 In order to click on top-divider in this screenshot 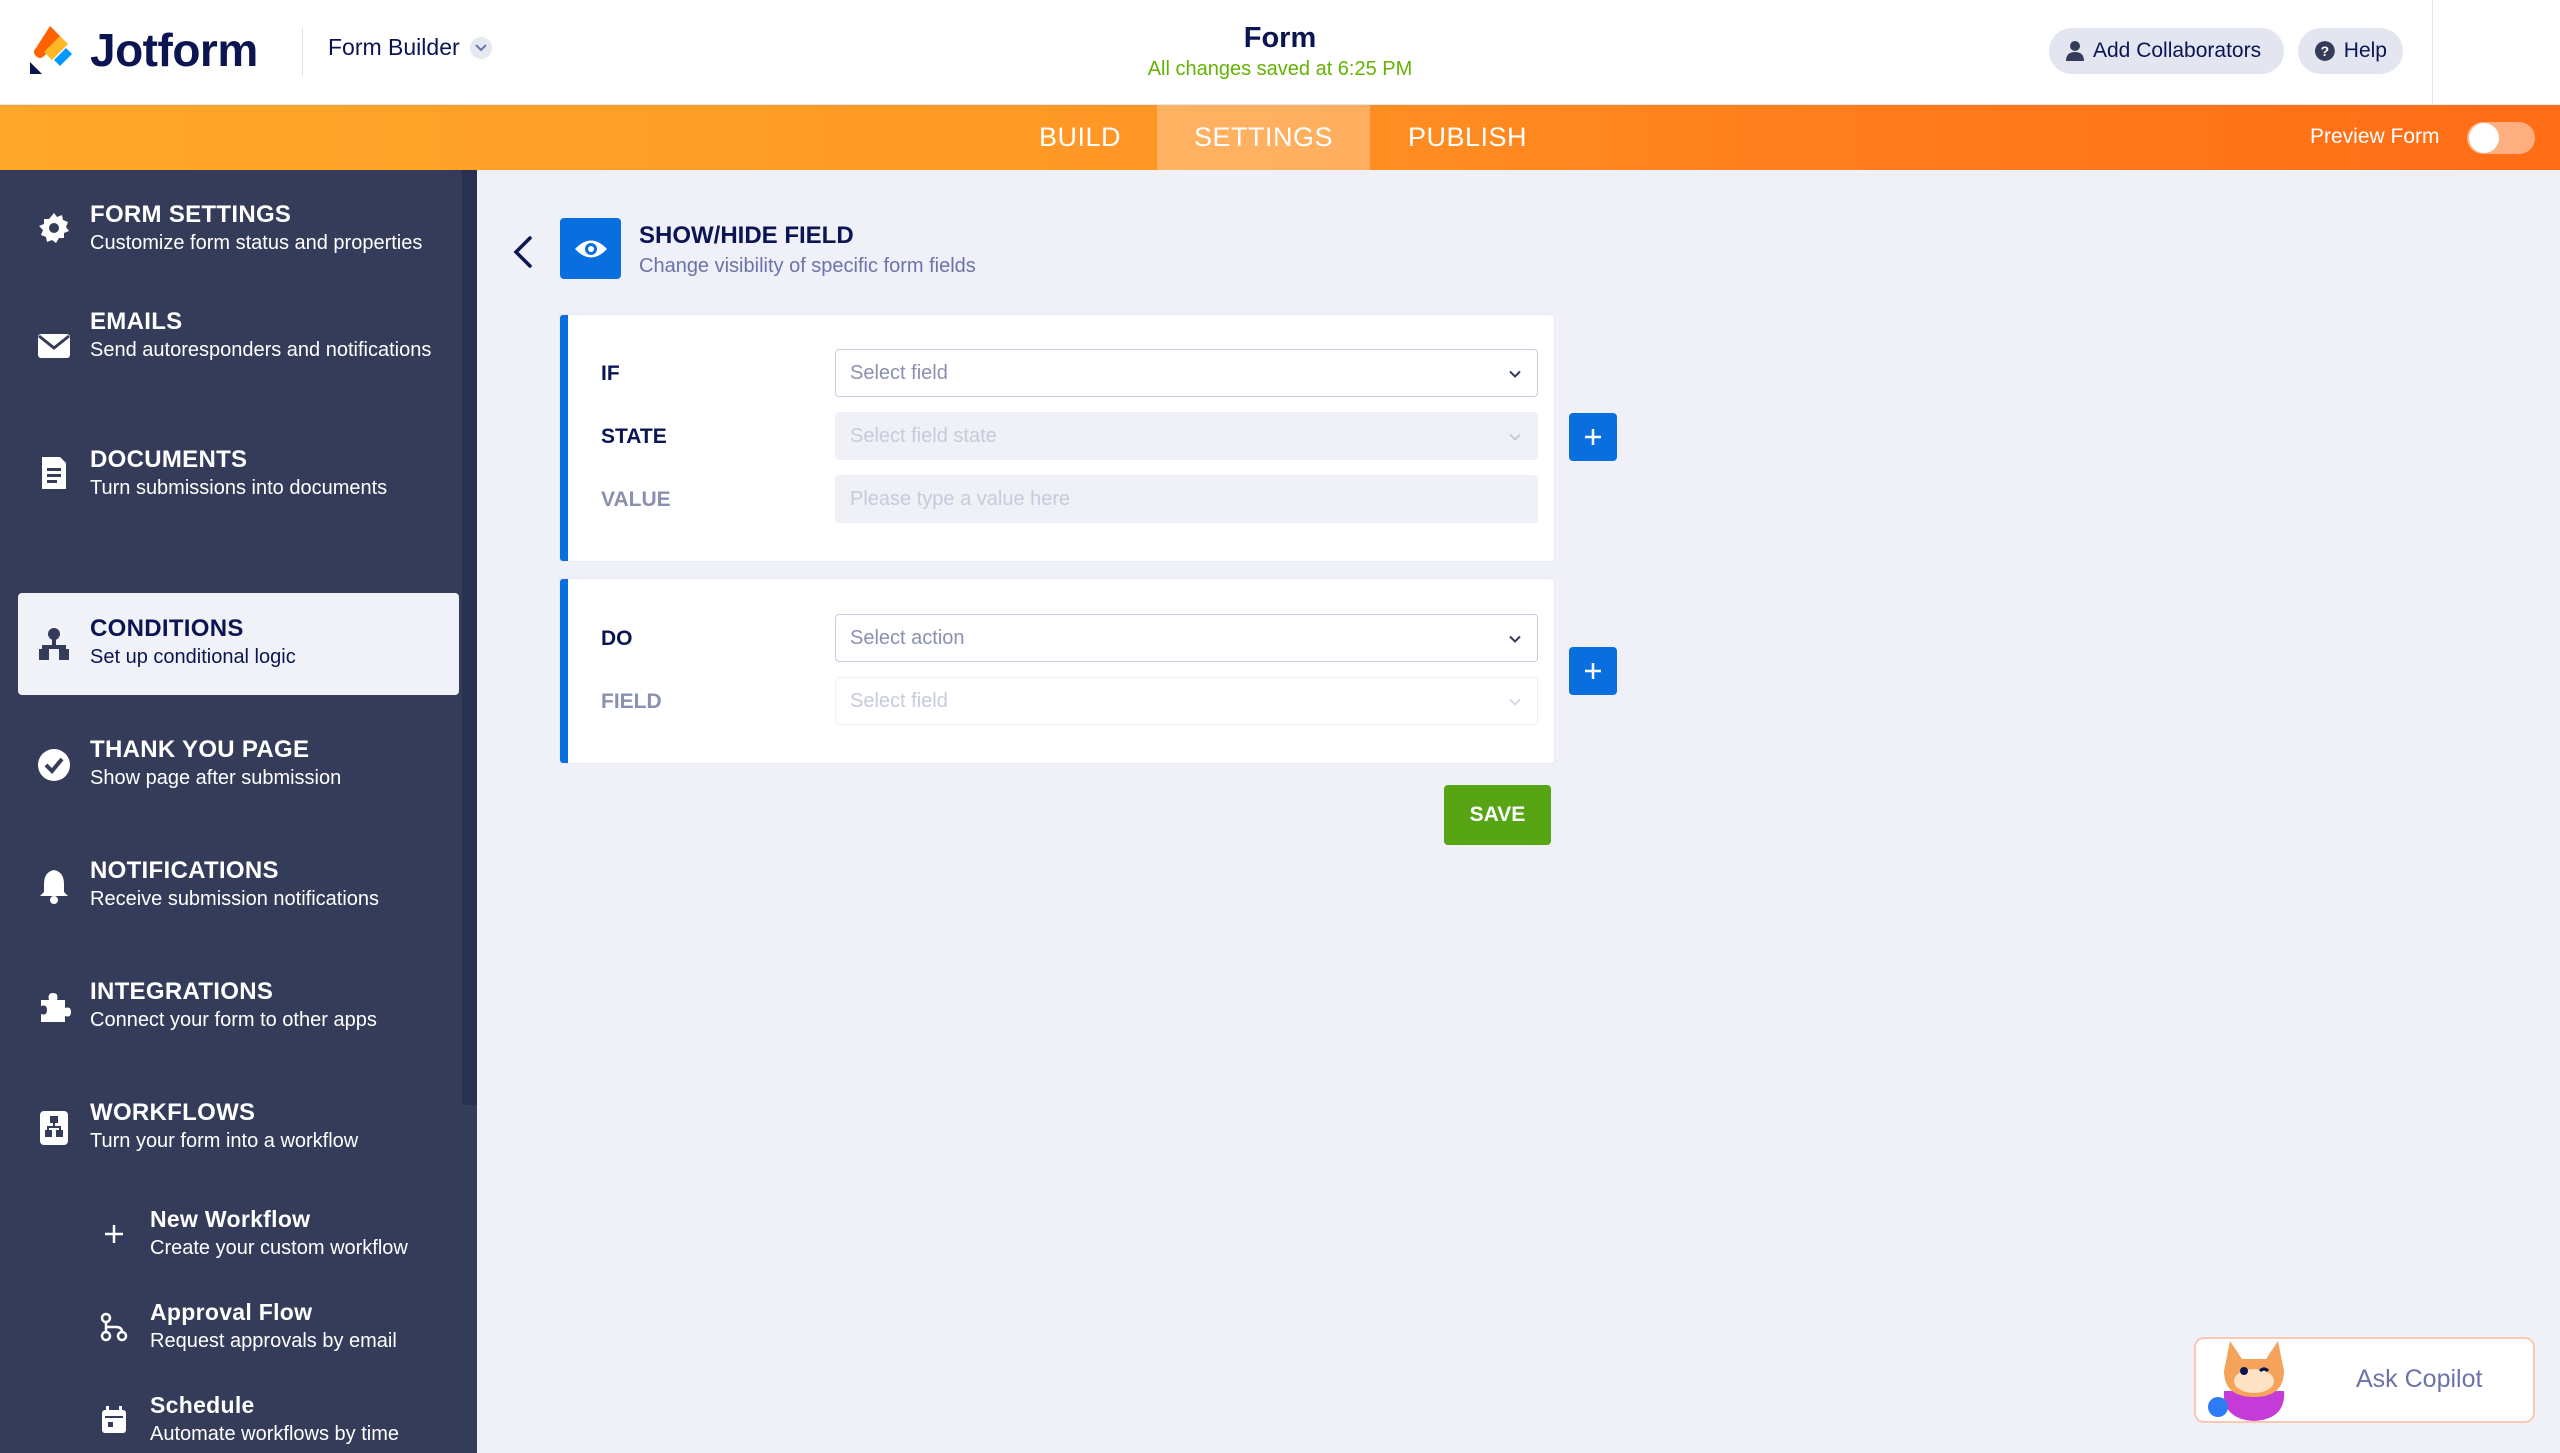, I will do `click(2432, 52)`.